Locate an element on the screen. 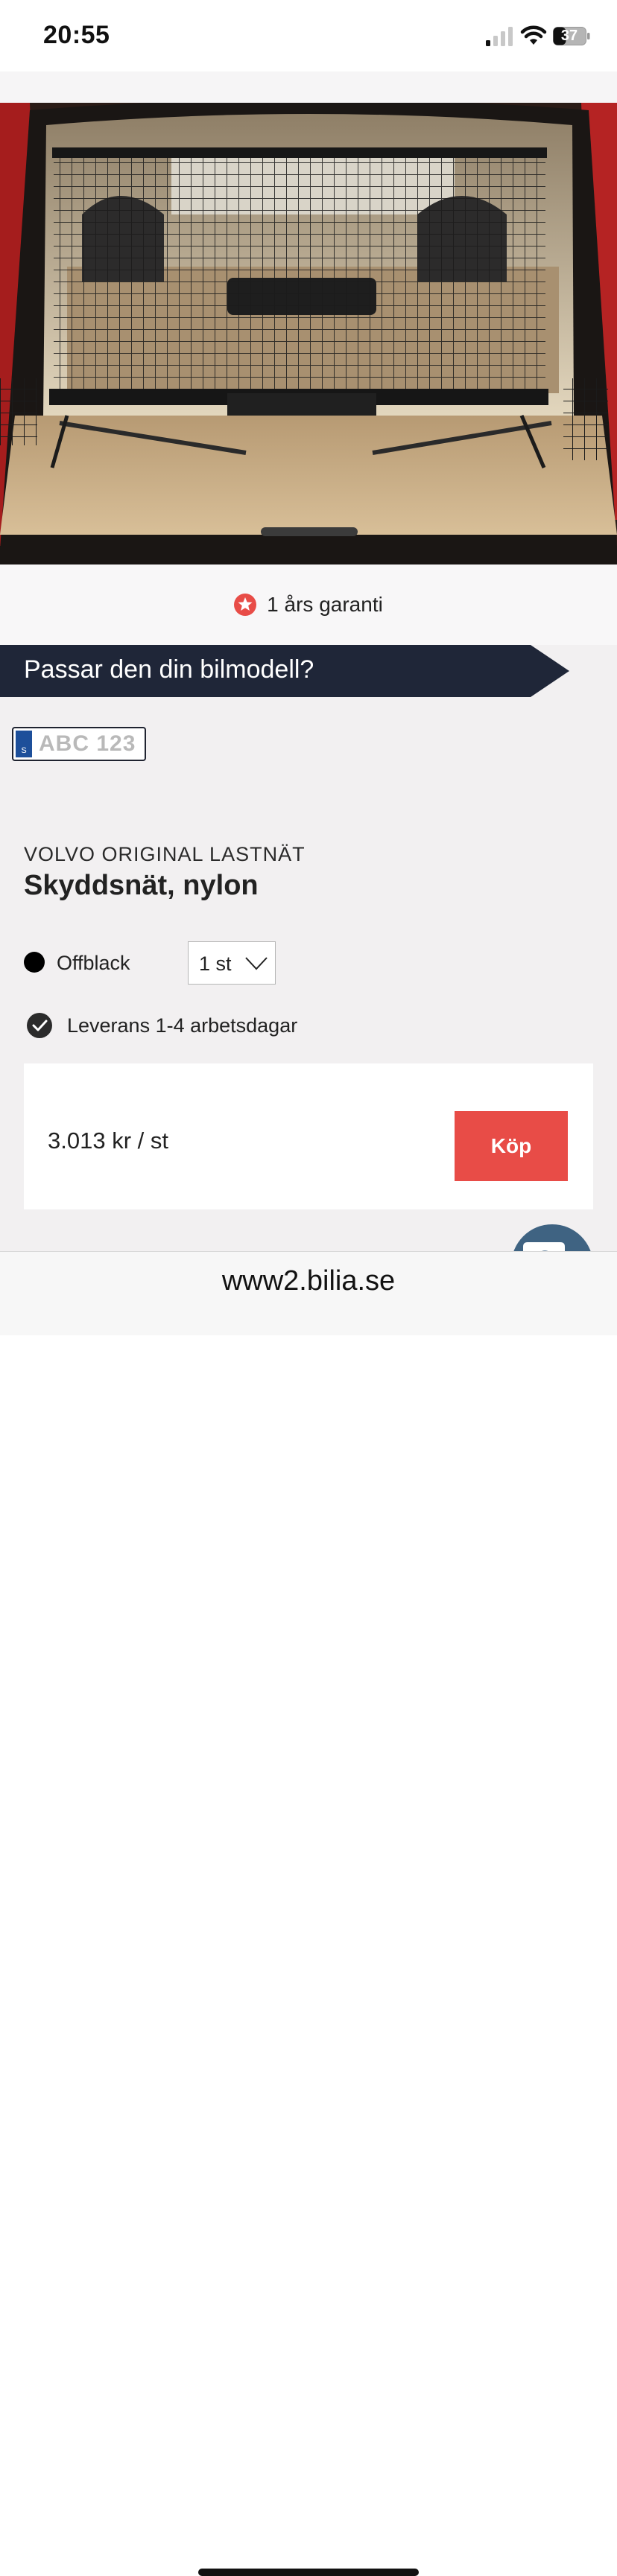 The image size is (617, 2576). license-plate-input: S ABC 123 is located at coordinates (79, 744).